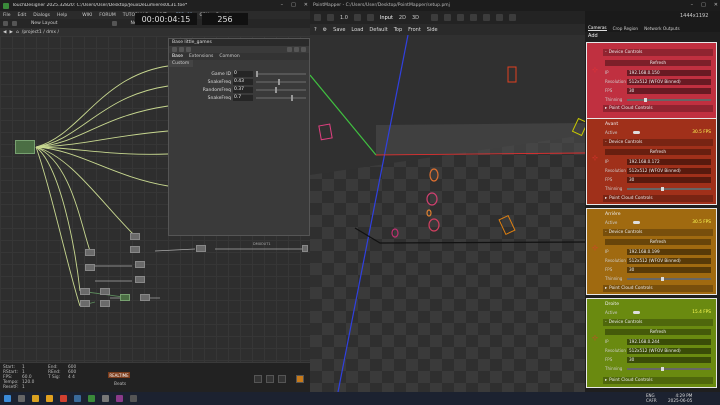 This screenshot has width=720, height=405. What do you see at coordinates (282, 379) in the screenshot?
I see `step-icon` at bounding box center [282, 379].